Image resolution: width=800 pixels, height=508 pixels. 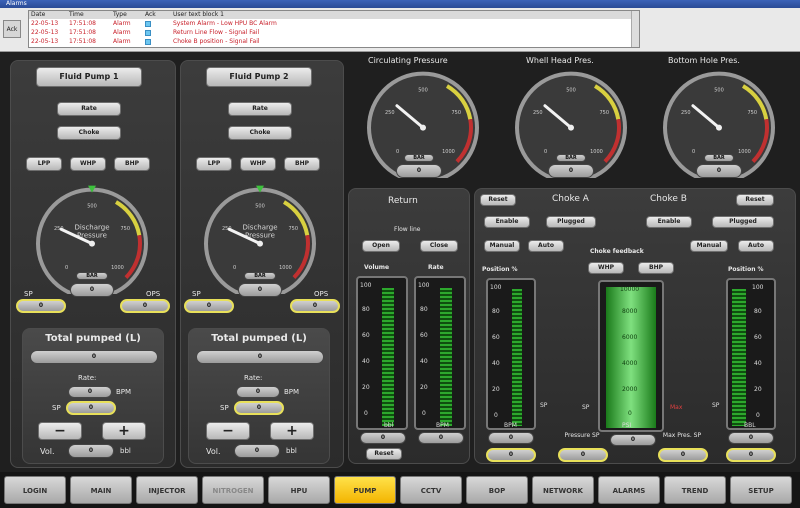 What do you see at coordinates (423, 91) in the screenshot?
I see `gauge-tick-label: 500` at bounding box center [423, 91].